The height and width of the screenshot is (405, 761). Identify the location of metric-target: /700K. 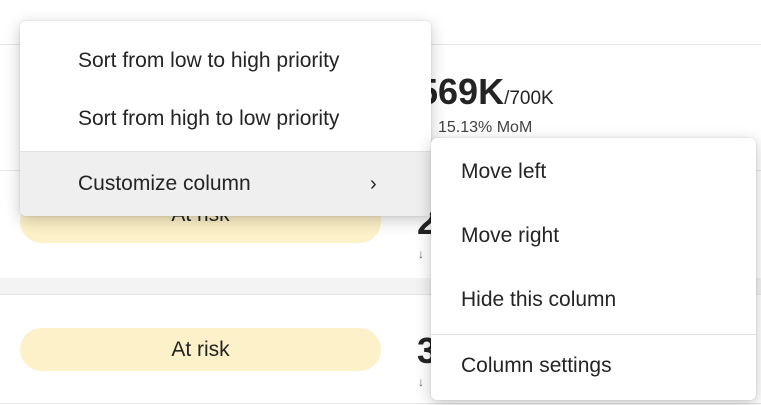
(529, 98).